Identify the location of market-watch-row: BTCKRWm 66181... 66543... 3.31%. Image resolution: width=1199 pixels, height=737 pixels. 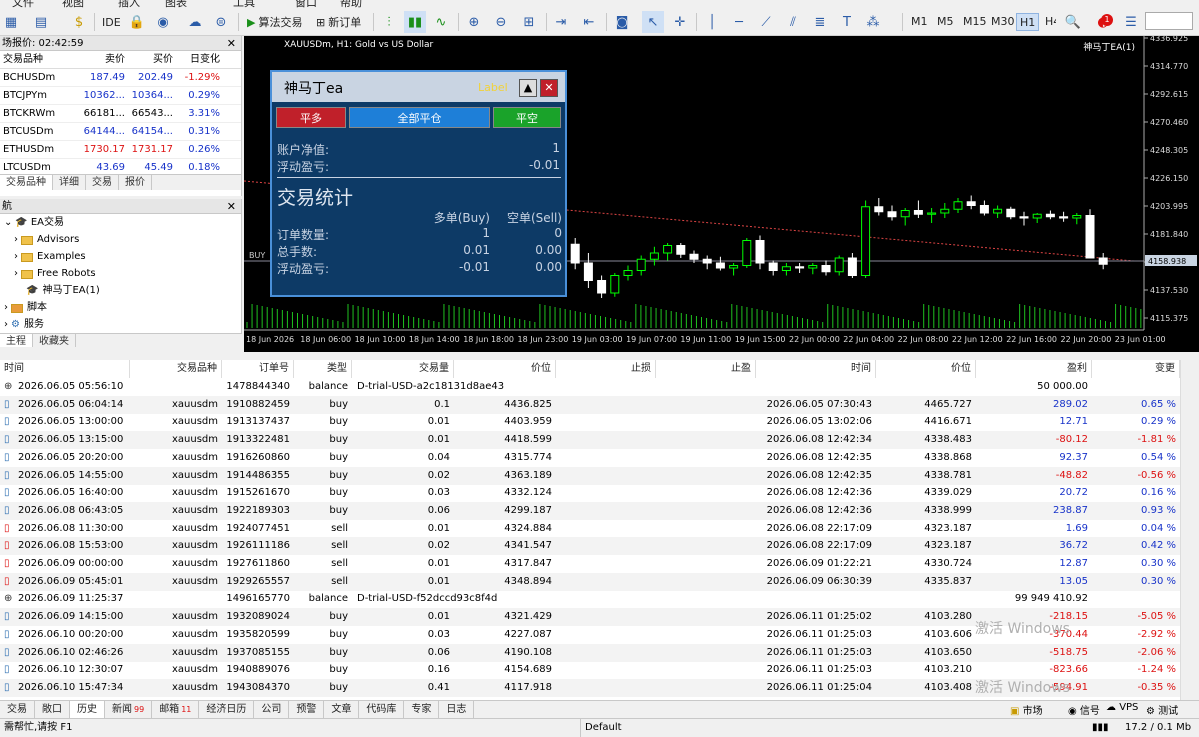
(120, 114).